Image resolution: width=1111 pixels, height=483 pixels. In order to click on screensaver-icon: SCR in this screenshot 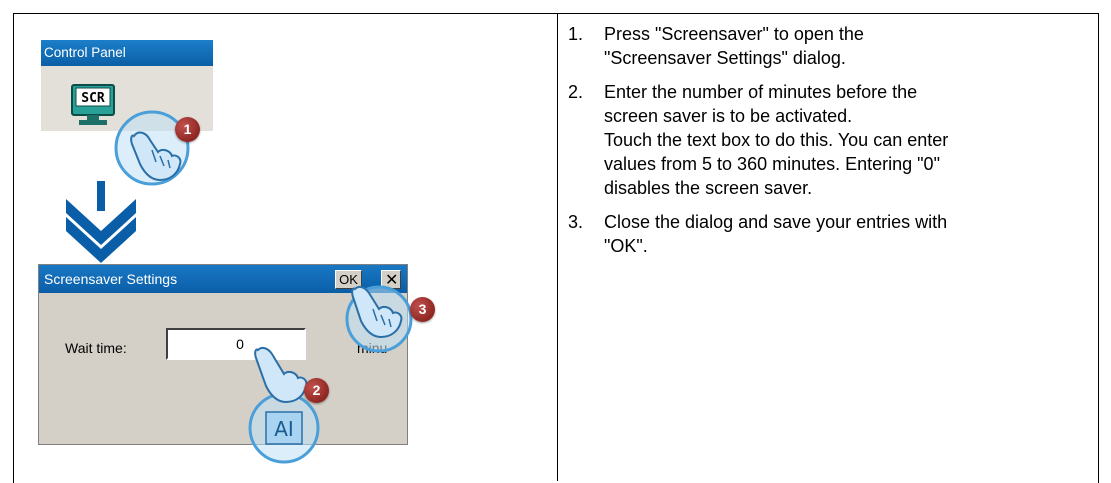, I will do `click(93, 105)`.